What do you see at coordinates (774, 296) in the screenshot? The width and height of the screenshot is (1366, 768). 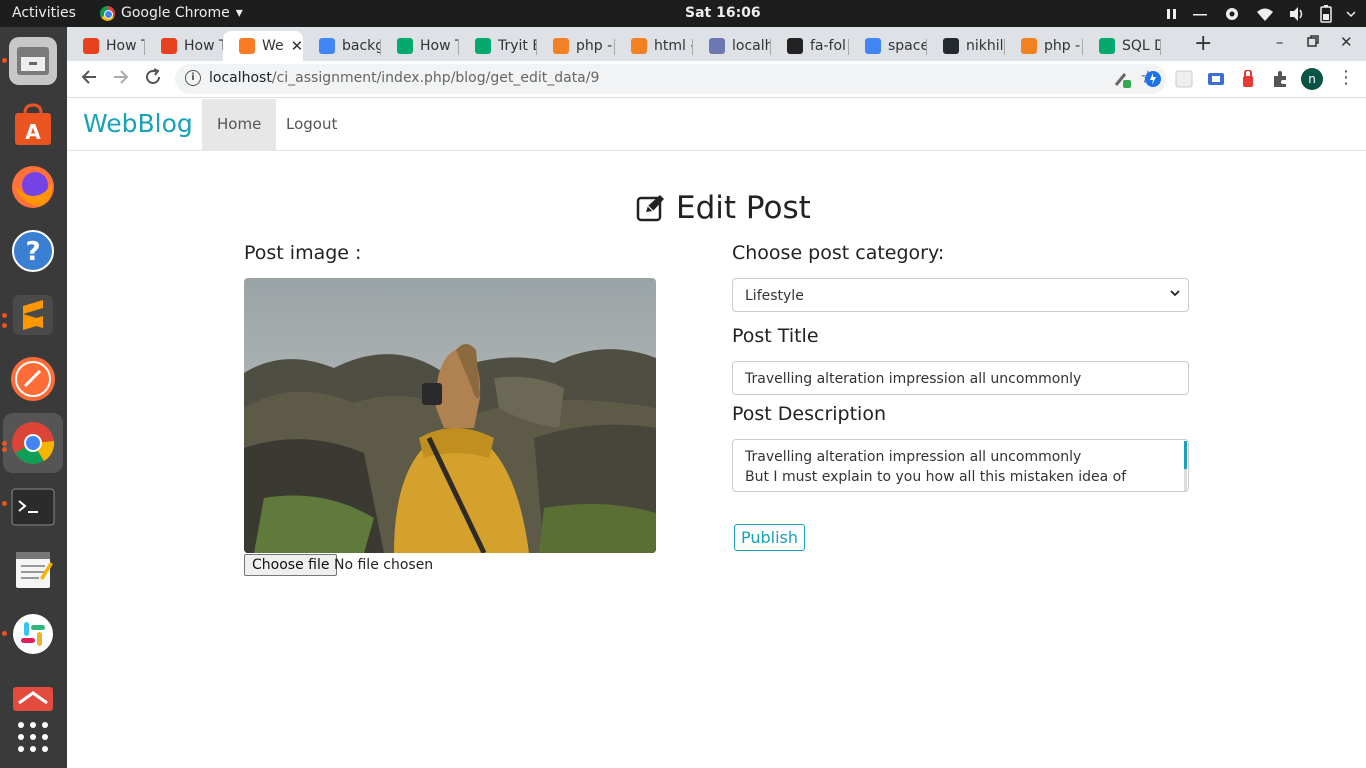 I see `category-selected-value: Lifestyle` at bounding box center [774, 296].